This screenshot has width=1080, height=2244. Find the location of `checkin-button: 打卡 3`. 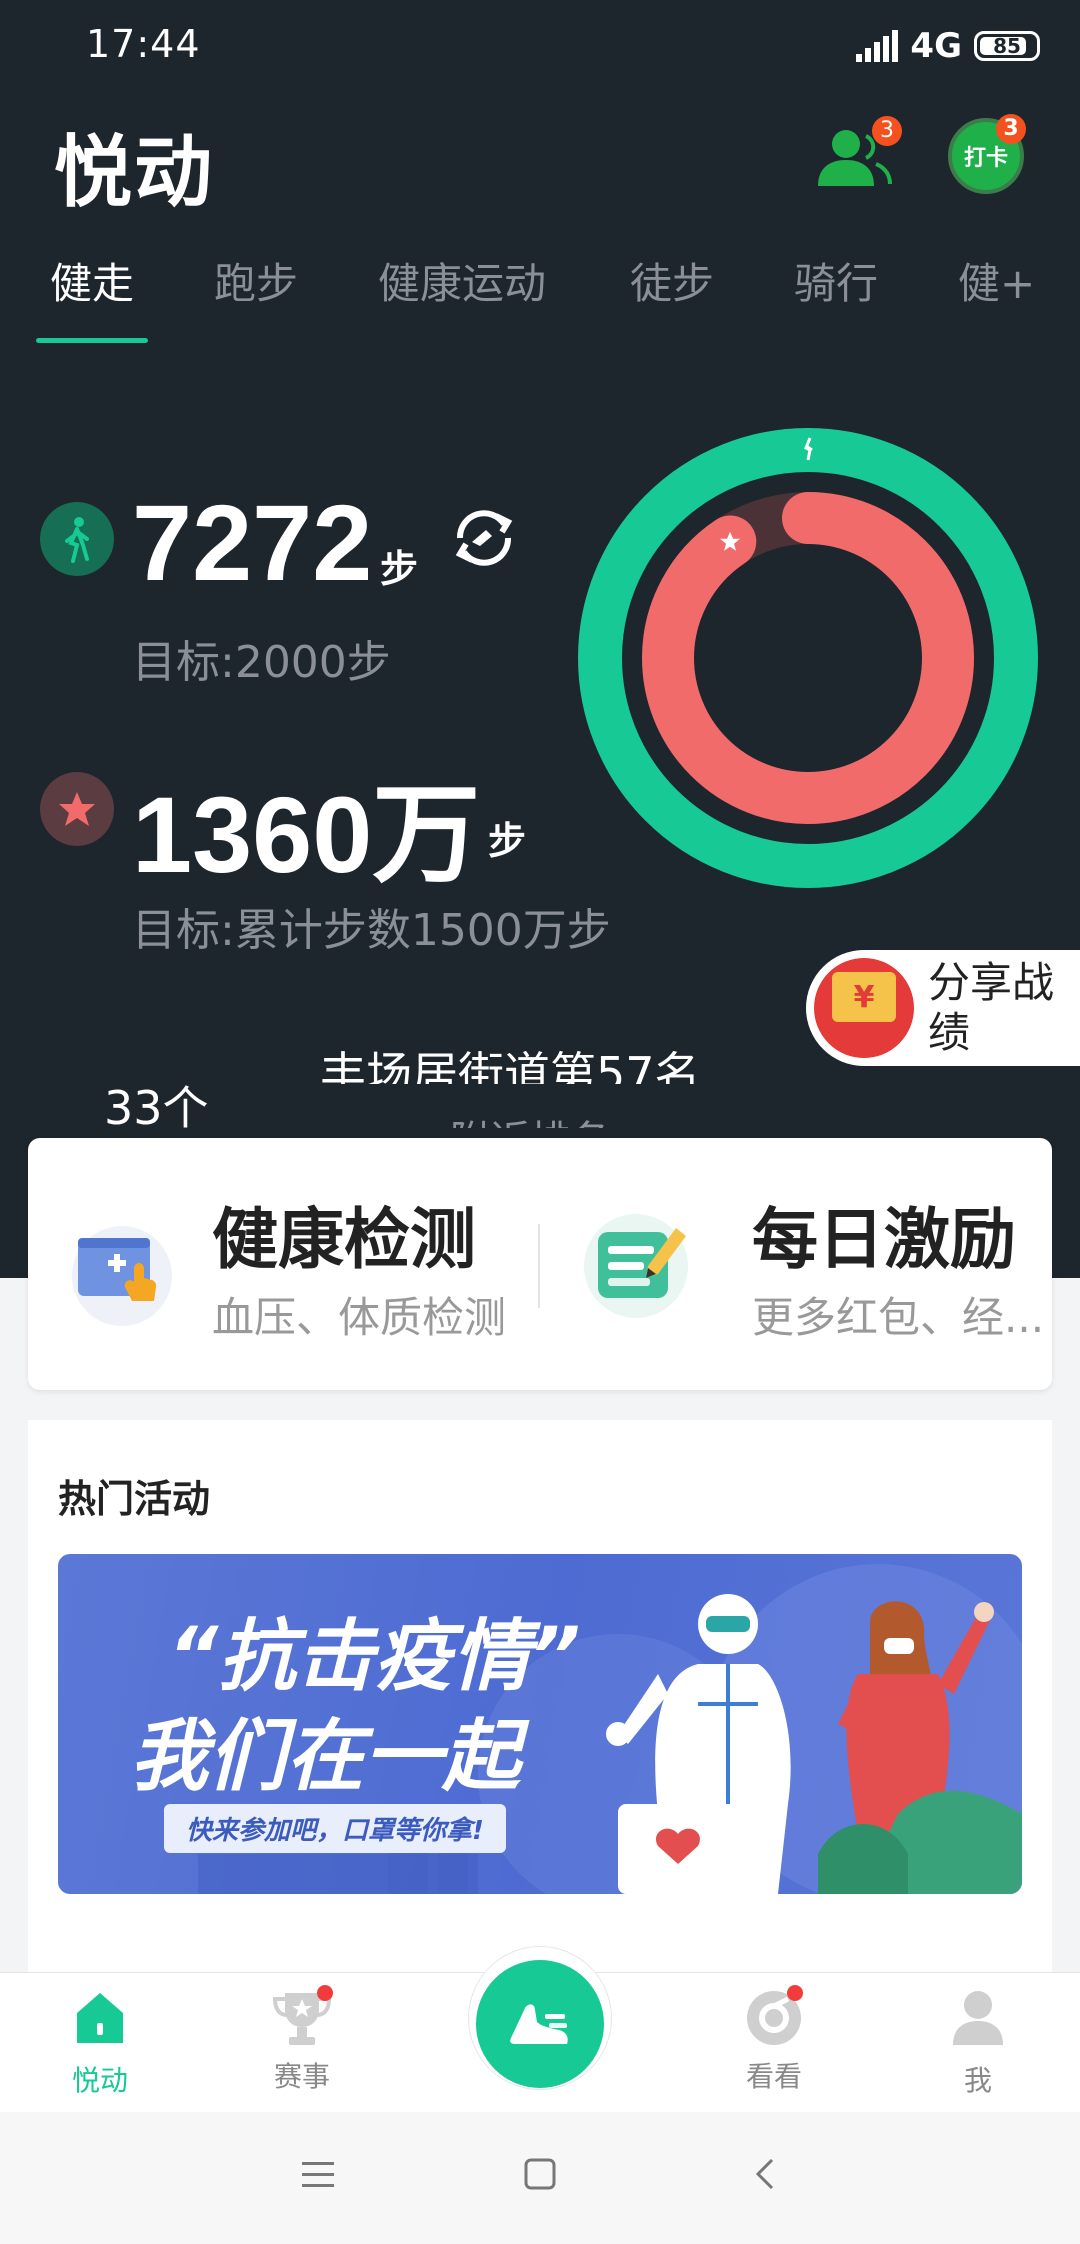

checkin-button: 打卡 3 is located at coordinates (987, 154).